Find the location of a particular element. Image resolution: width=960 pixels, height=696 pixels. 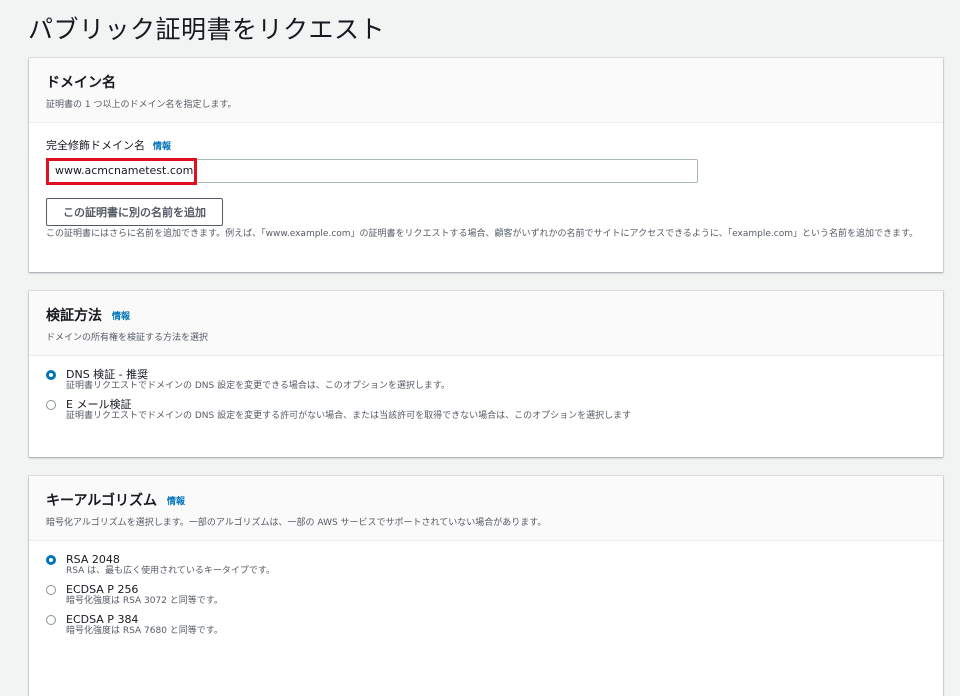

radio-label-ecdsa384: ECDSA P 384 is located at coordinates (102, 619).